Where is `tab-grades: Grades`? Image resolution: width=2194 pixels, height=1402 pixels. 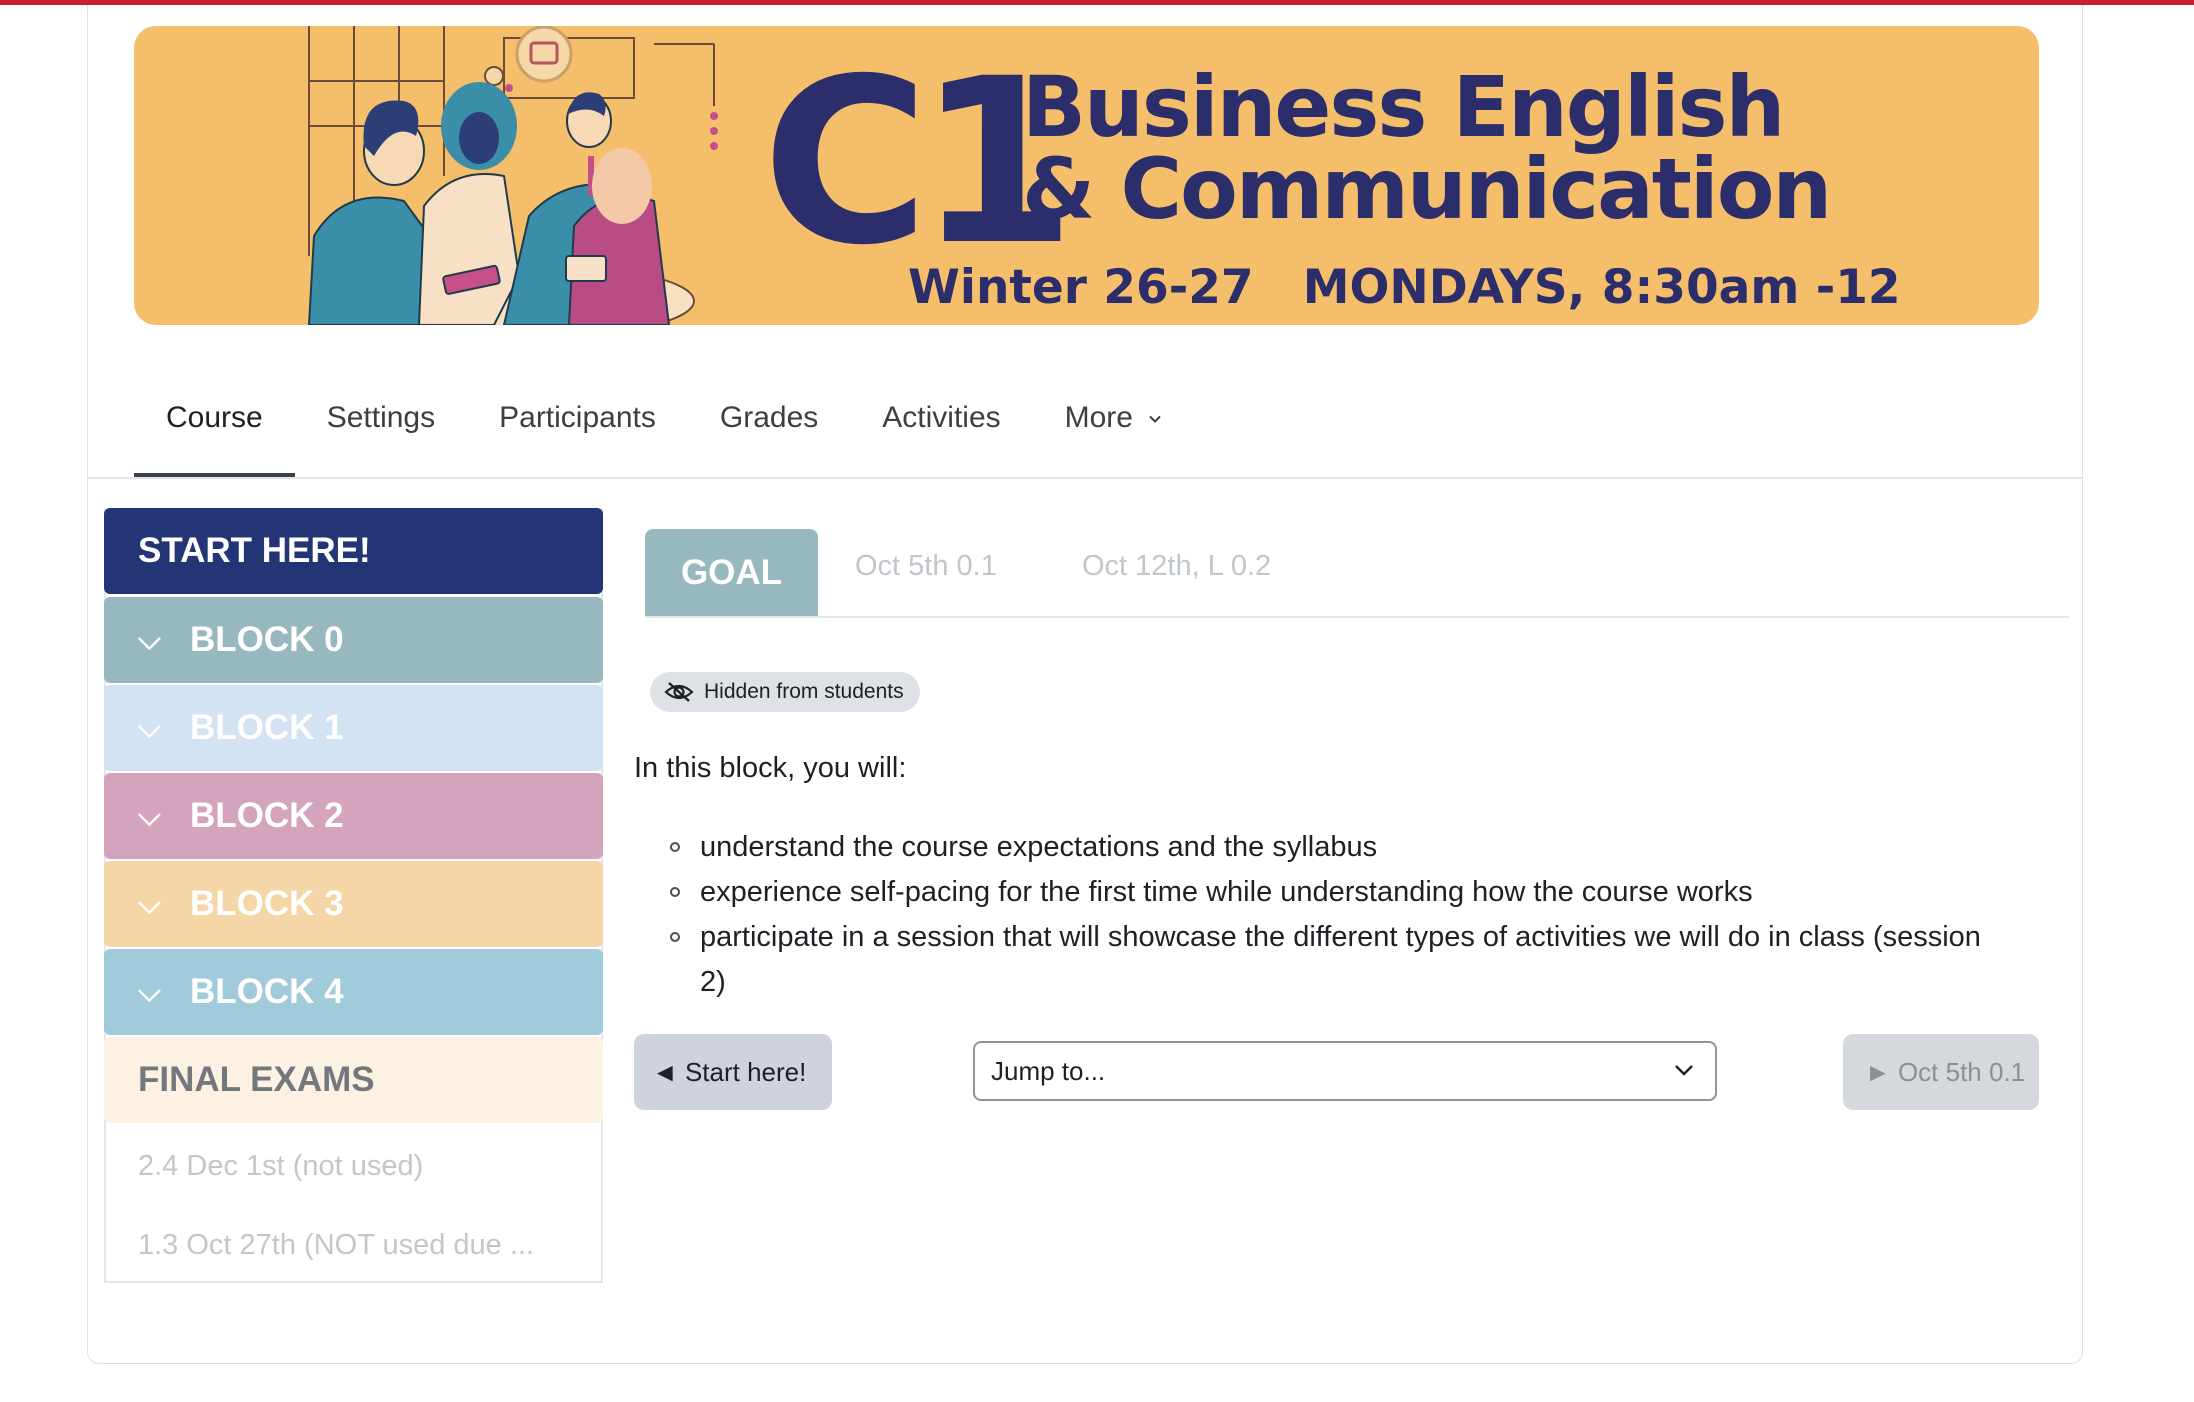
tab-grades: Grades is located at coordinates (769, 424).